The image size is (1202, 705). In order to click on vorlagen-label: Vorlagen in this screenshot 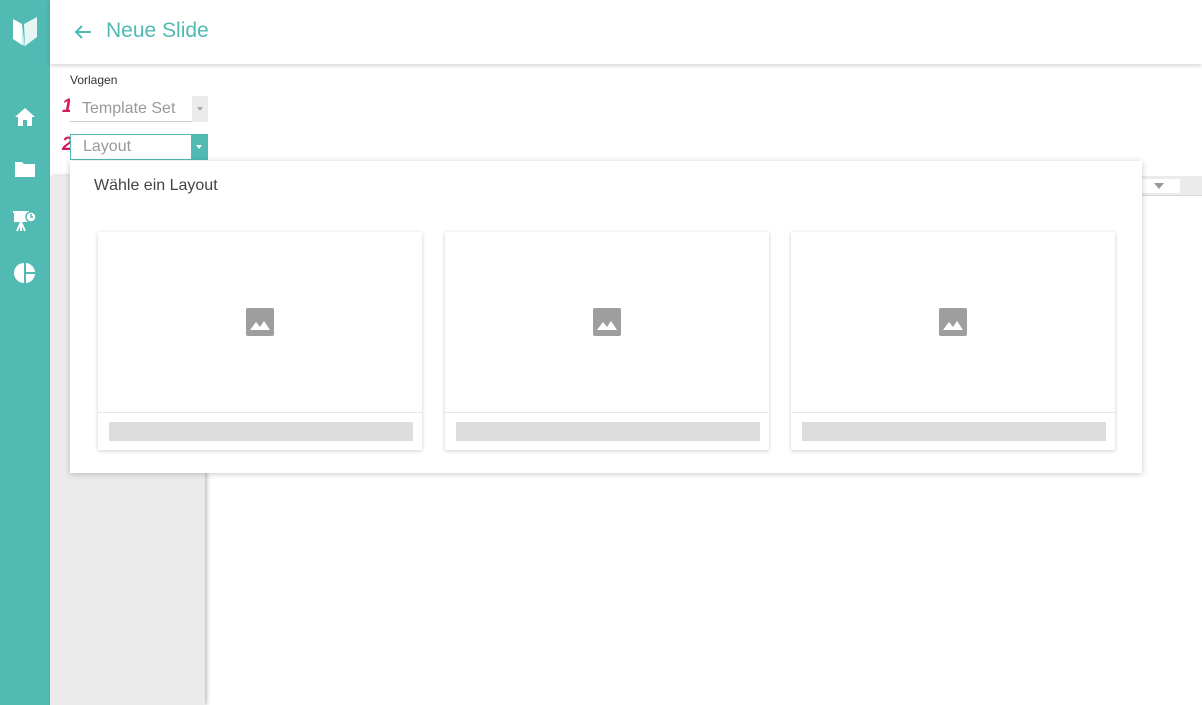, I will do `click(94, 80)`.